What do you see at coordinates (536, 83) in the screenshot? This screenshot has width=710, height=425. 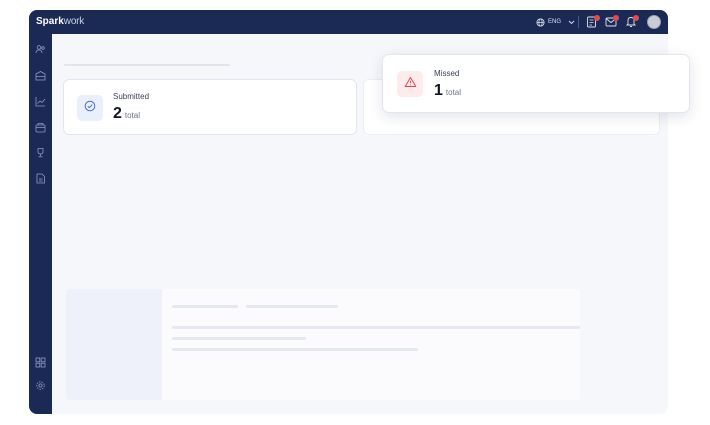 I see `missed-card: Missed 1 total` at bounding box center [536, 83].